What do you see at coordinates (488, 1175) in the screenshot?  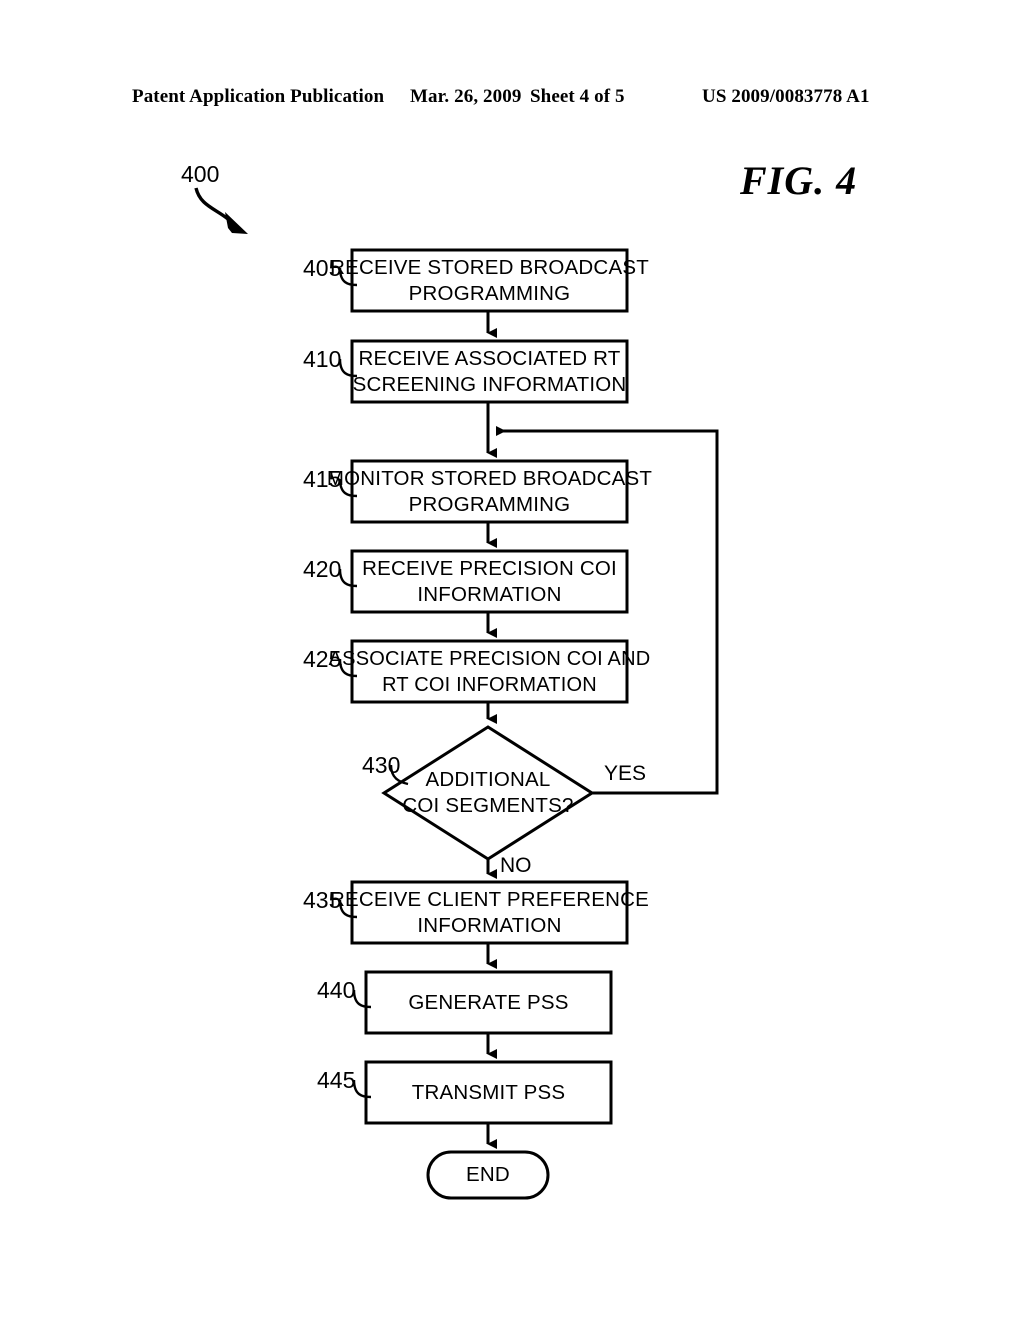 I see `node-end-shape` at bounding box center [488, 1175].